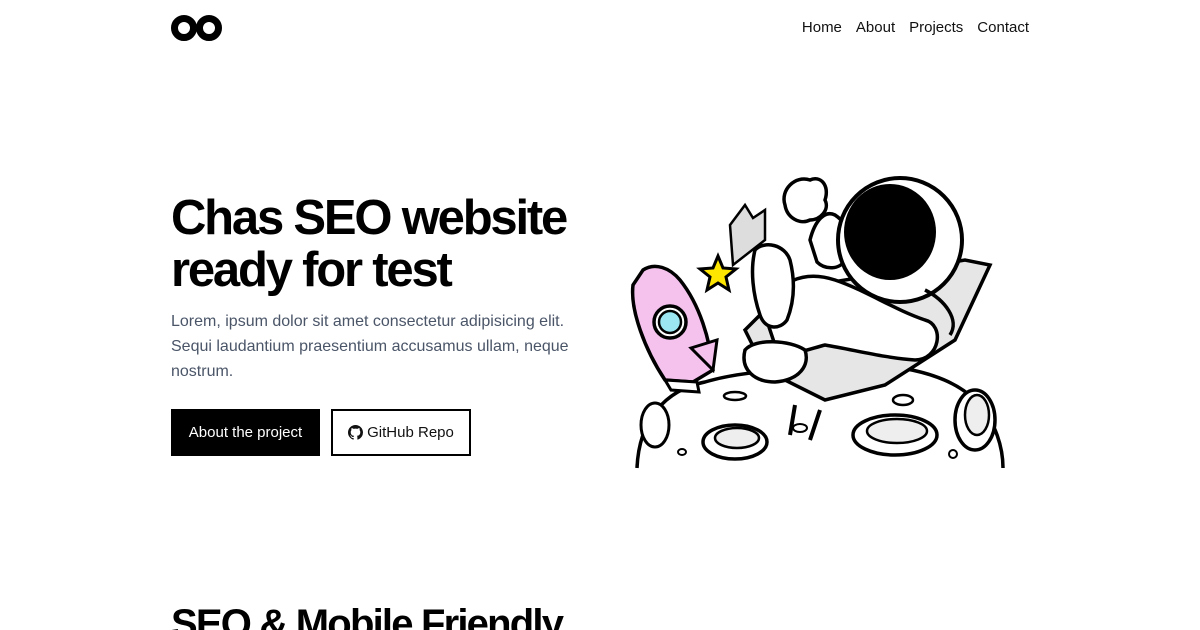 Image resolution: width=1200 pixels, height=630 pixels. I want to click on astronaut-shape, so click(853, 280).